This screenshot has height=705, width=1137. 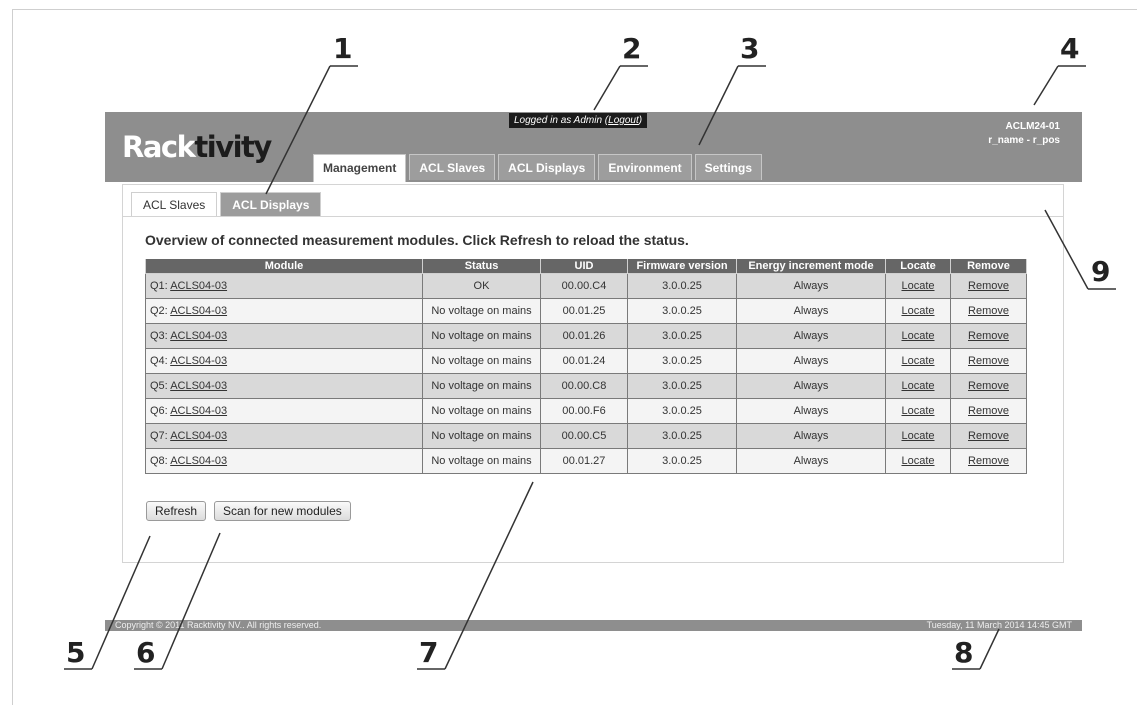 I want to click on callout-4: 4, so click(x=1070, y=48).